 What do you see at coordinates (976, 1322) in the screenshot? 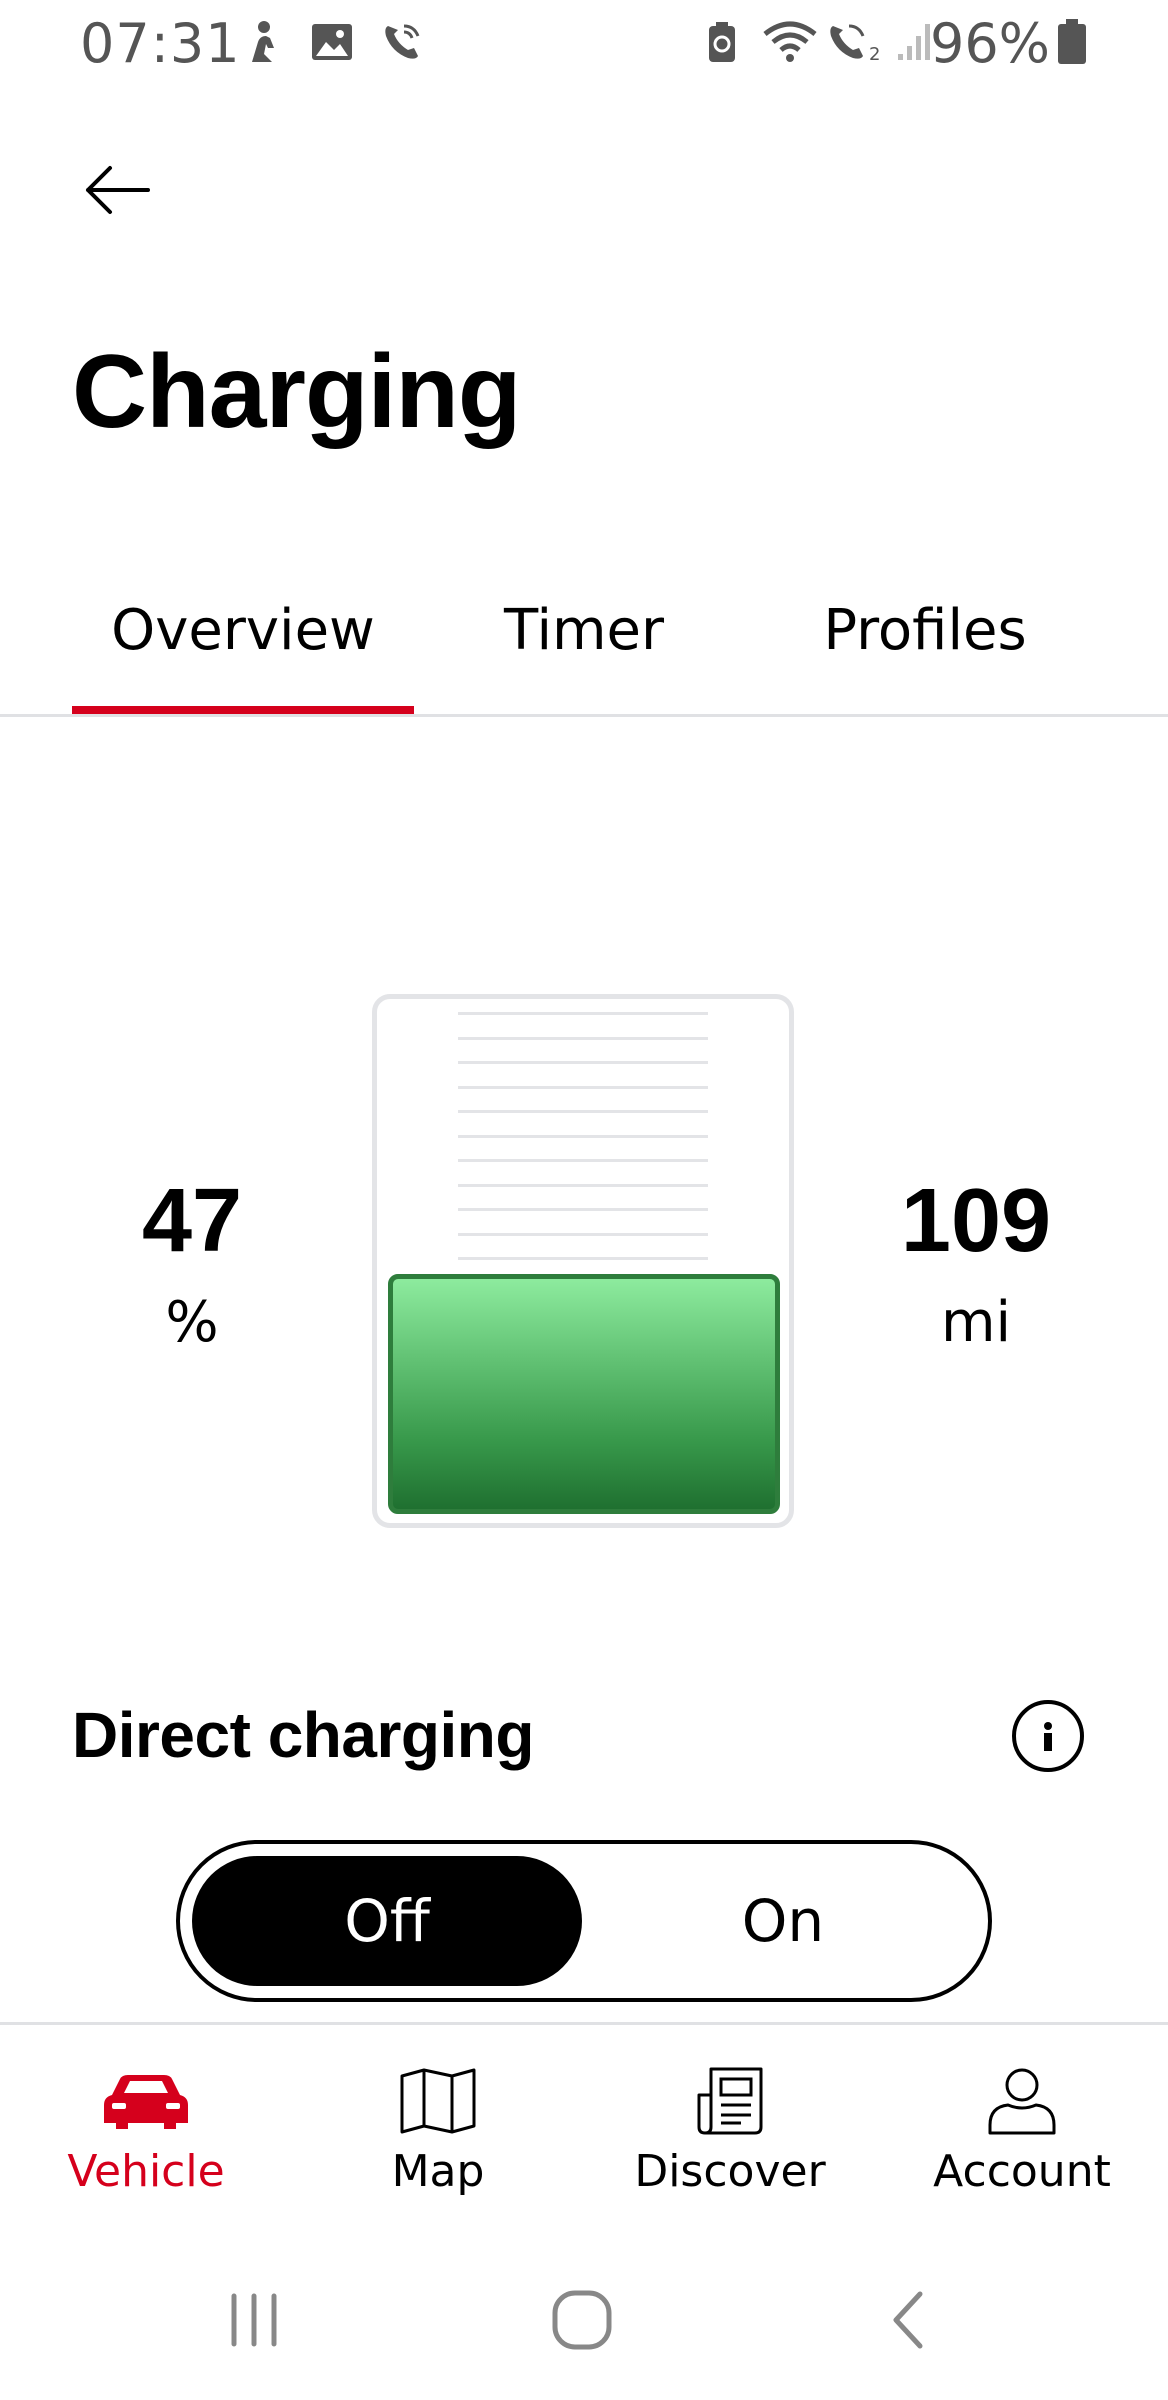
I see `range-unit: mi` at bounding box center [976, 1322].